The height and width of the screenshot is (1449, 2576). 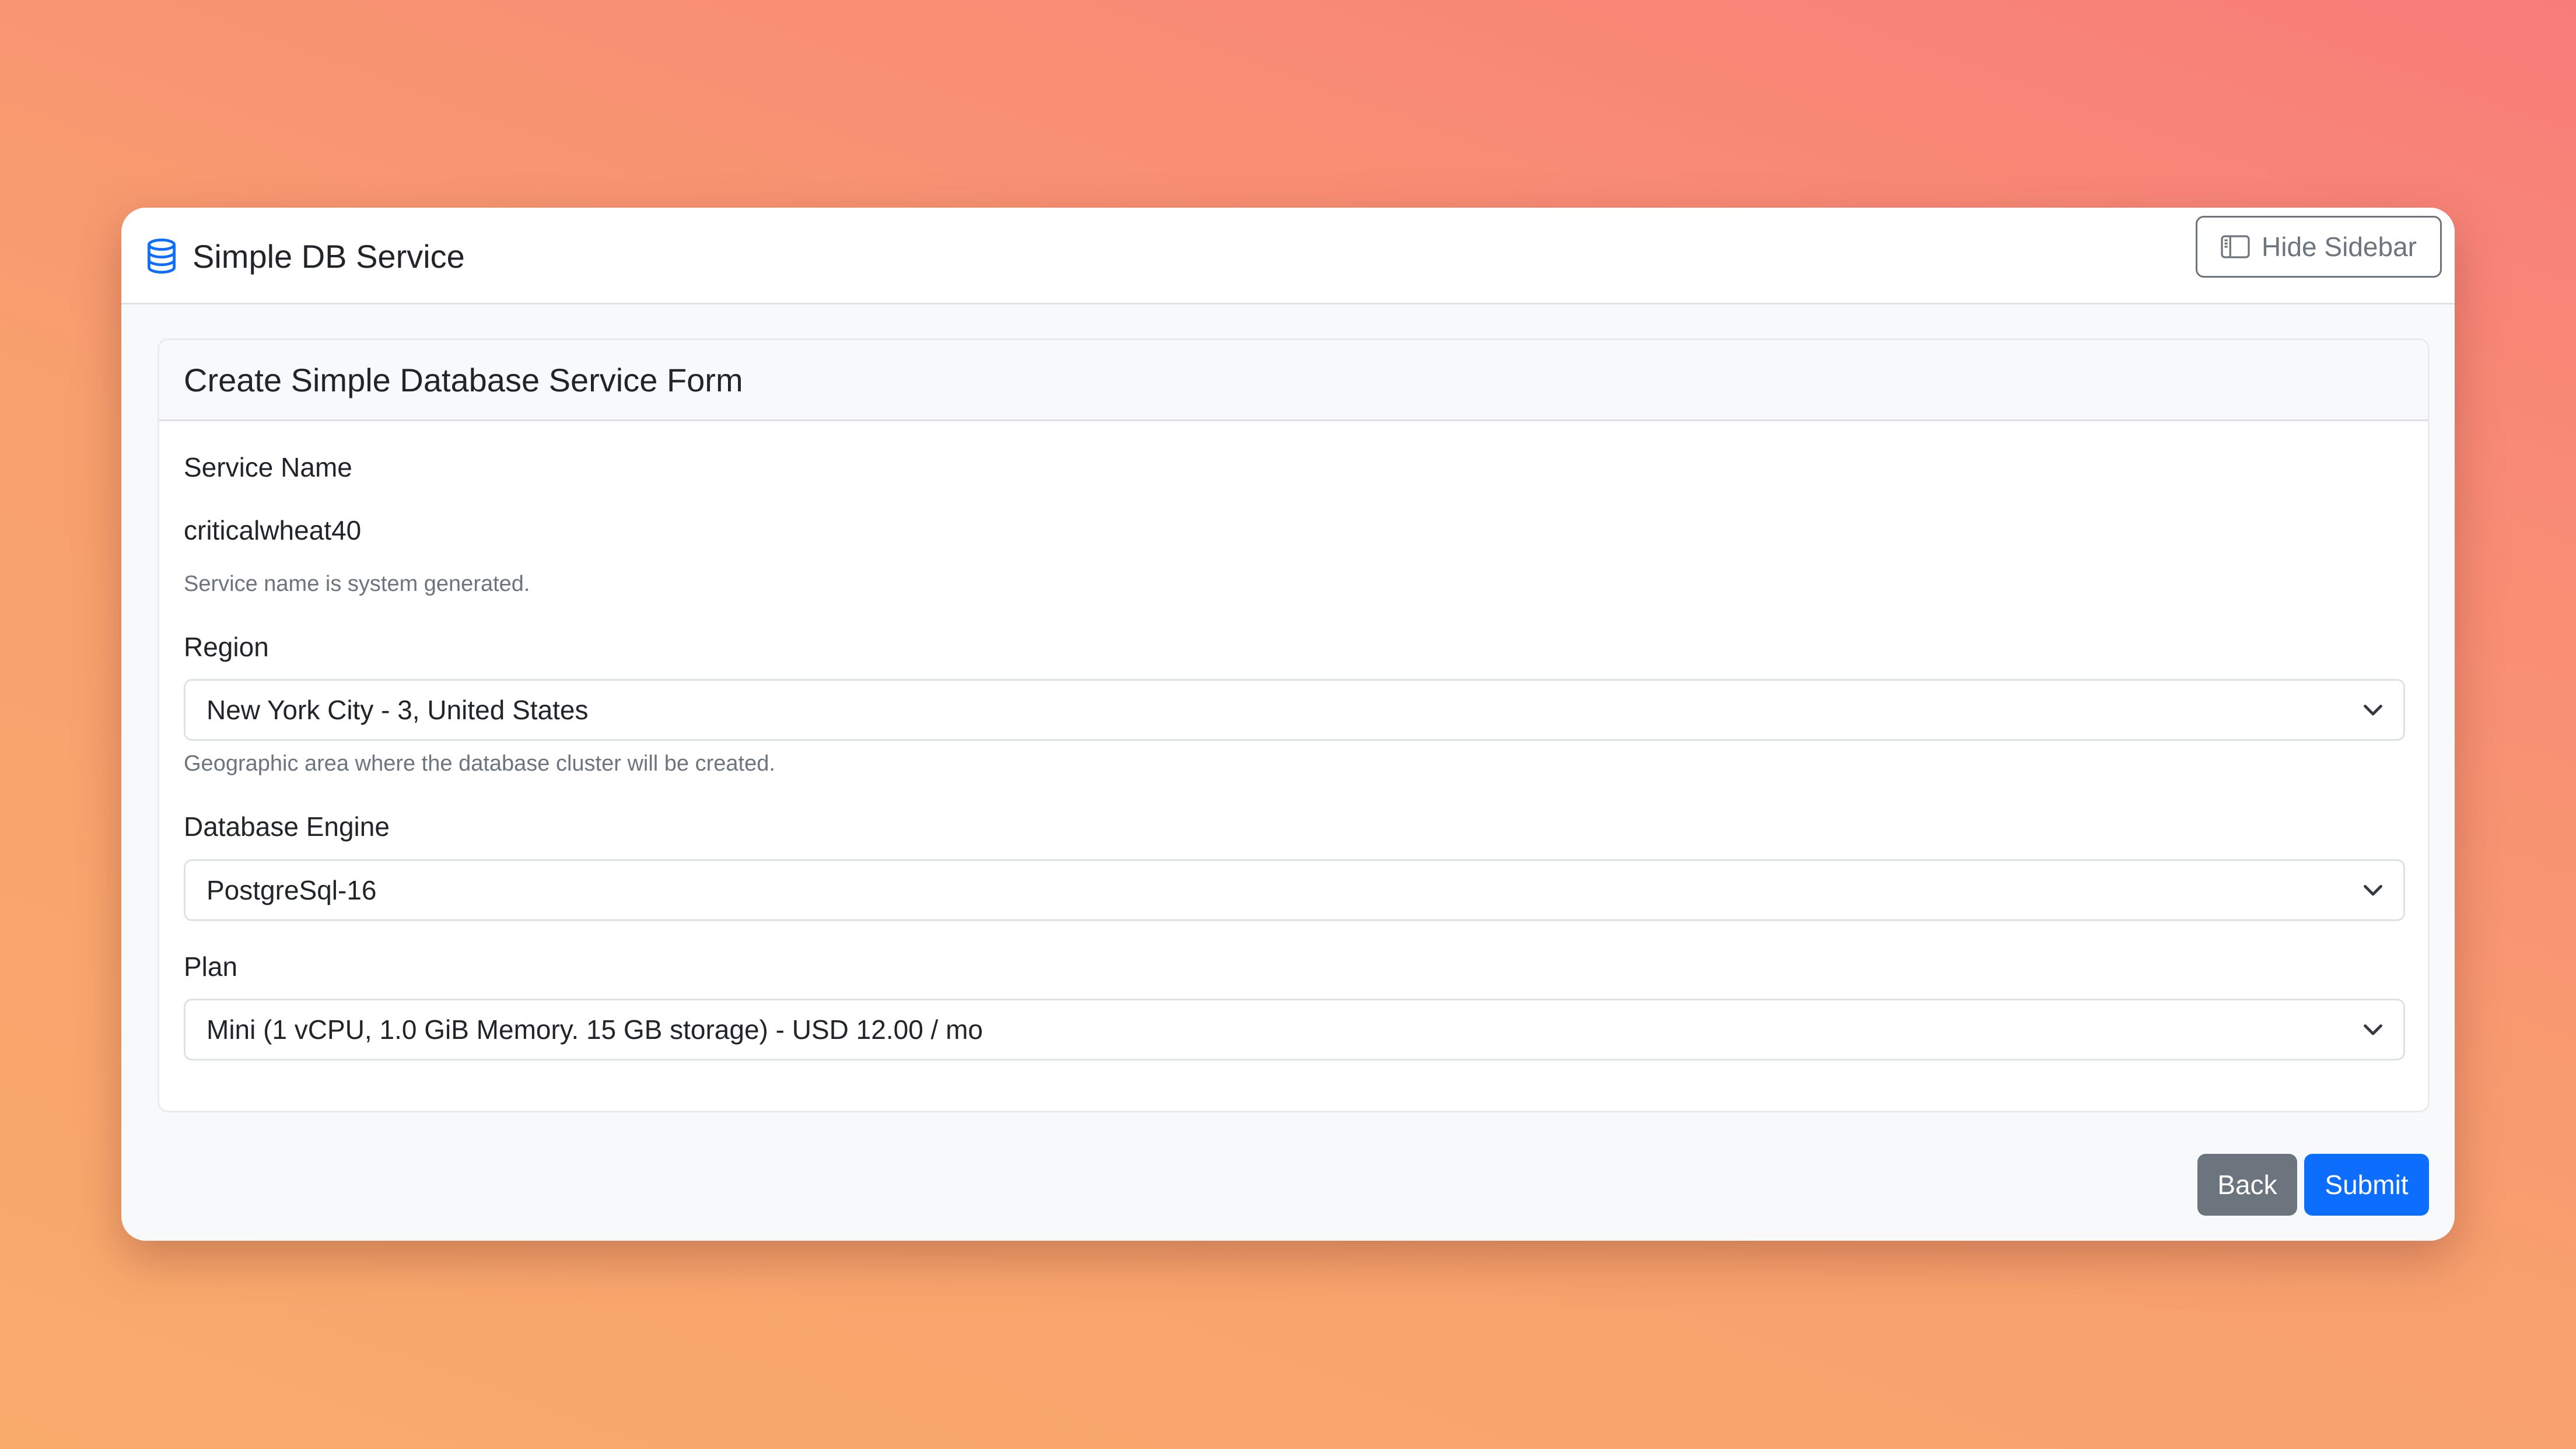 I want to click on sidebar-icon, so click(x=2235, y=246).